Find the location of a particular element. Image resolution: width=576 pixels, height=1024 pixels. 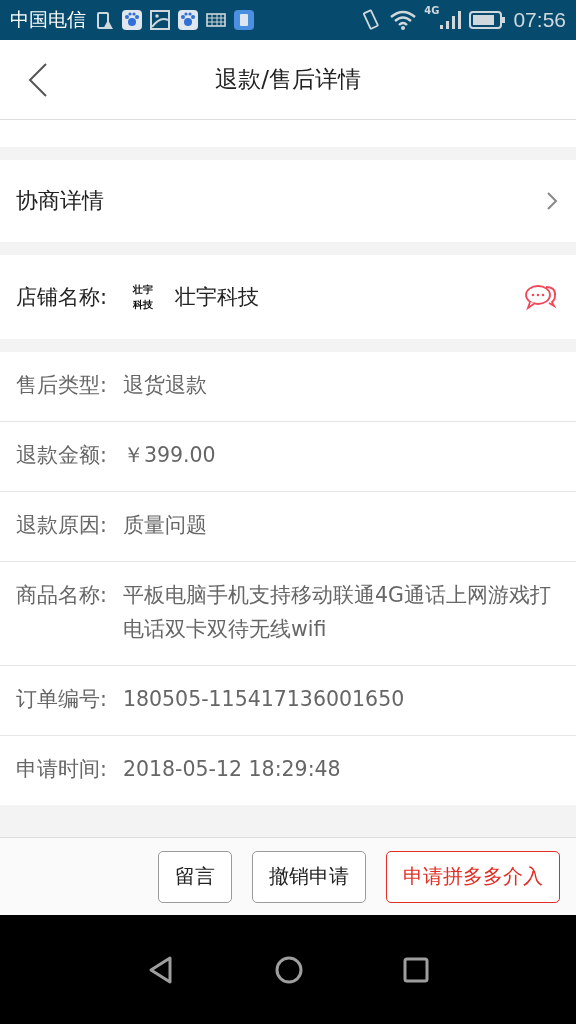

action-button: 申请拼多多介入 is located at coordinates (473, 876).